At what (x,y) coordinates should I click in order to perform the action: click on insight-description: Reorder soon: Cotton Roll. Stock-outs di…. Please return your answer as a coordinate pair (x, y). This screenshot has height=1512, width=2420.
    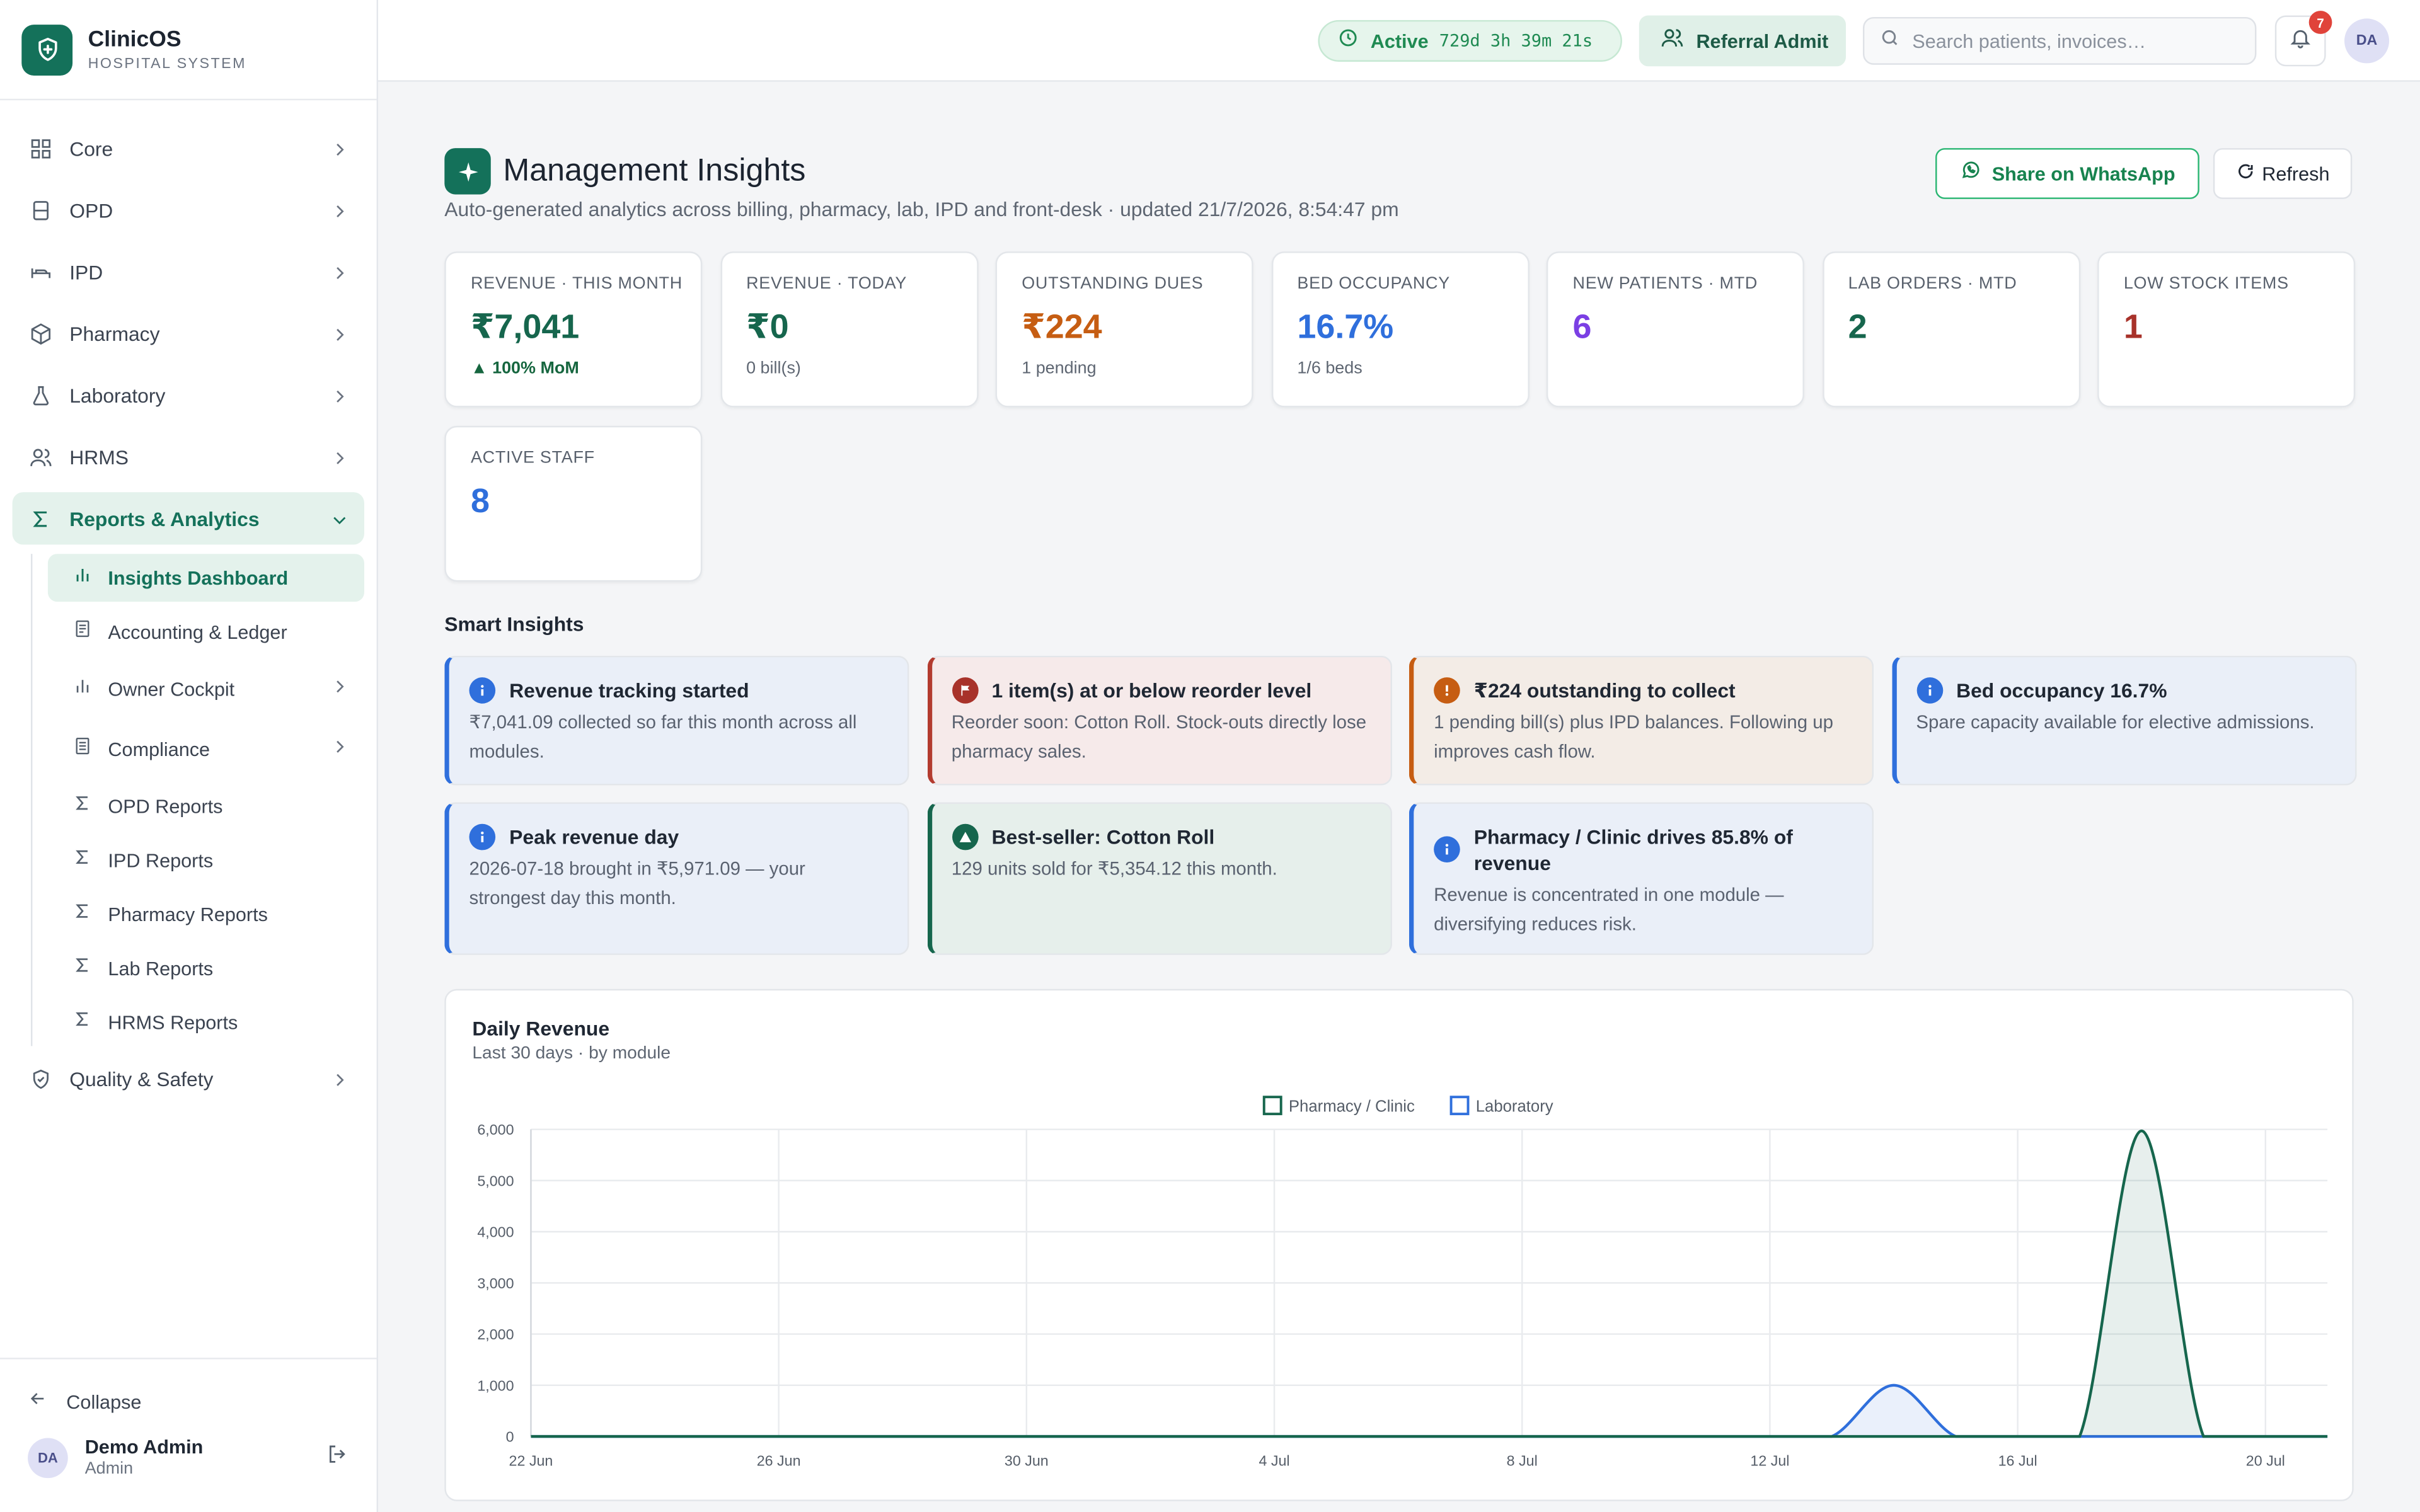
    Looking at the image, I should click on (1159, 736).